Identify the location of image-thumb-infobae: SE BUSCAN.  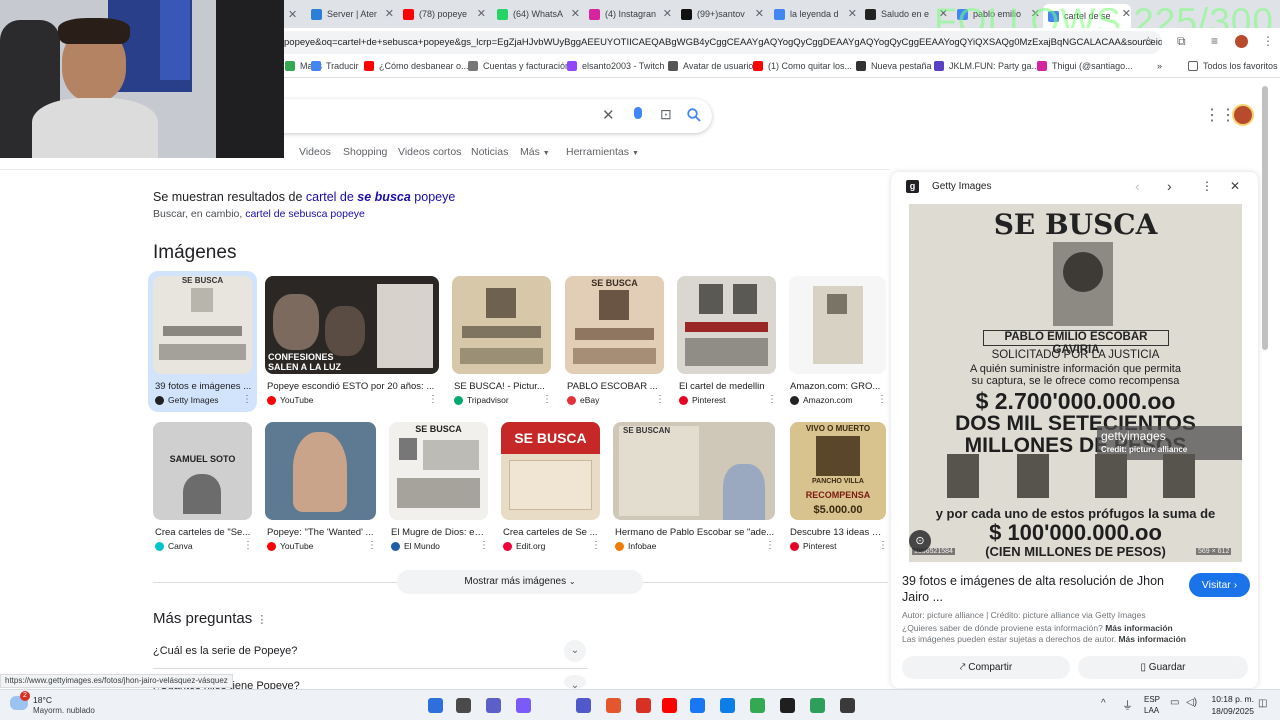
(694, 471).